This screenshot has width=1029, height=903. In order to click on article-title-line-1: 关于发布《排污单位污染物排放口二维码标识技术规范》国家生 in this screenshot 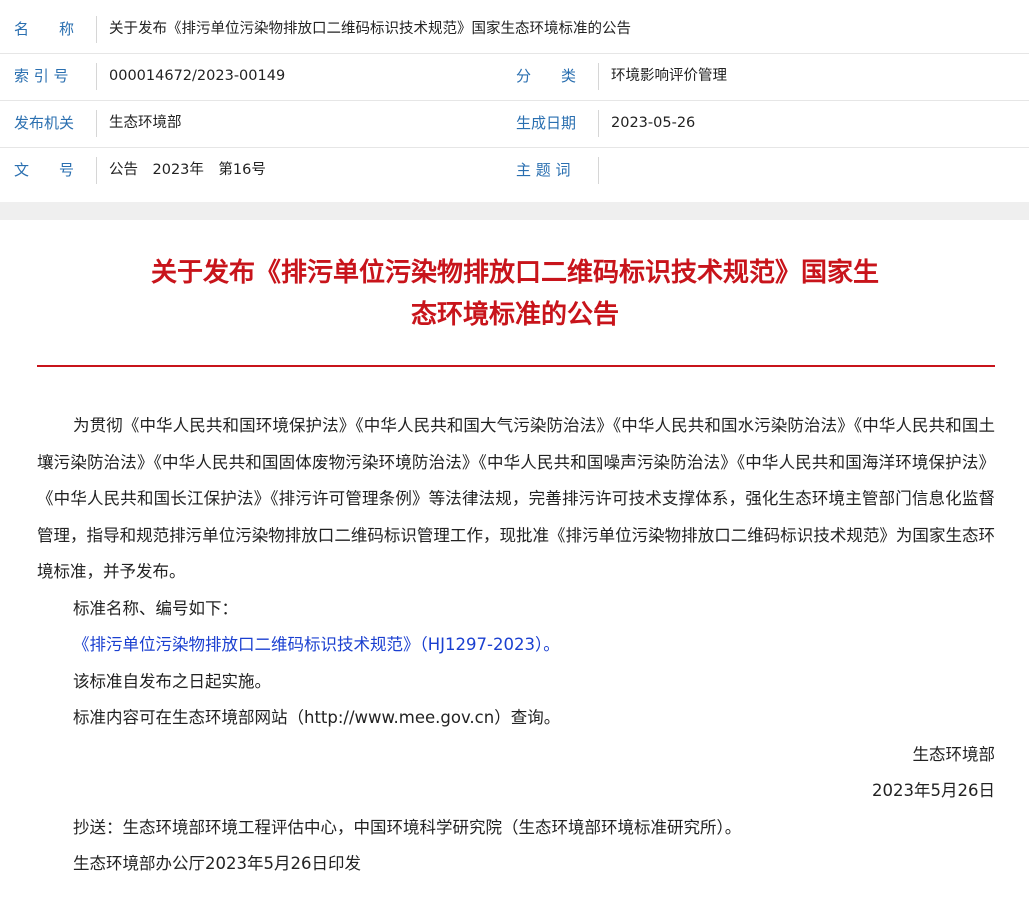, I will do `click(514, 273)`.